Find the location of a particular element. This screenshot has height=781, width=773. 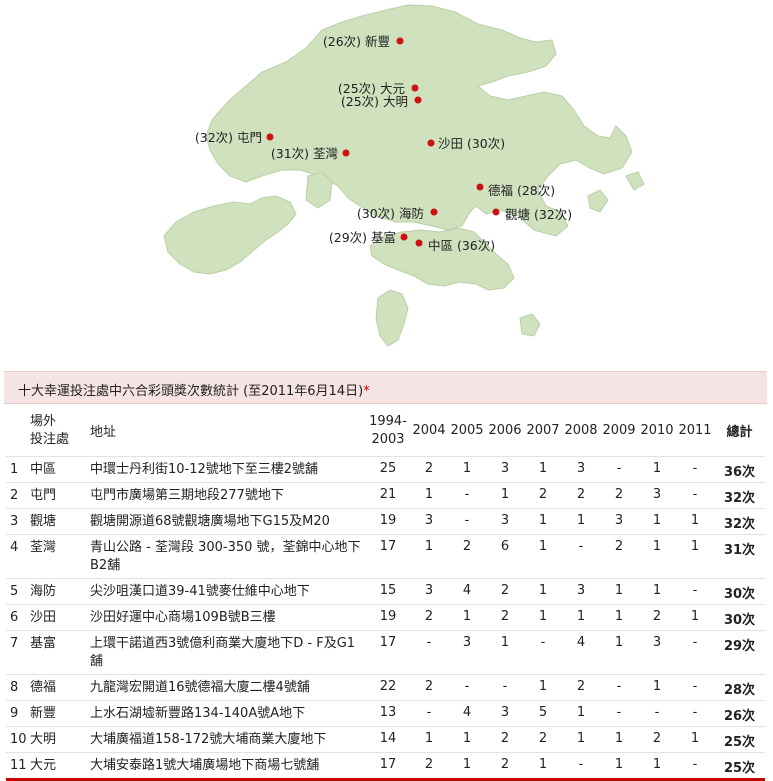

tsing-yi-island is located at coordinates (319, 190).